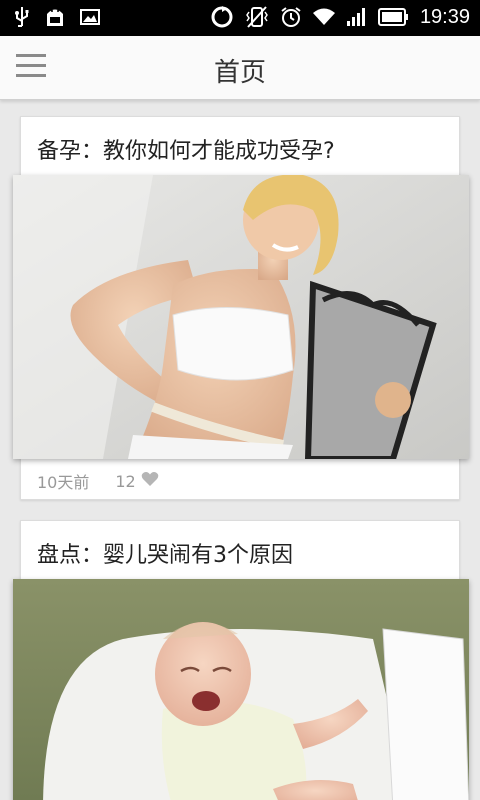 Image resolution: width=480 pixels, height=800 pixels. Describe the element at coordinates (444, 16) in the screenshot. I see `status-time: 19:39` at that location.